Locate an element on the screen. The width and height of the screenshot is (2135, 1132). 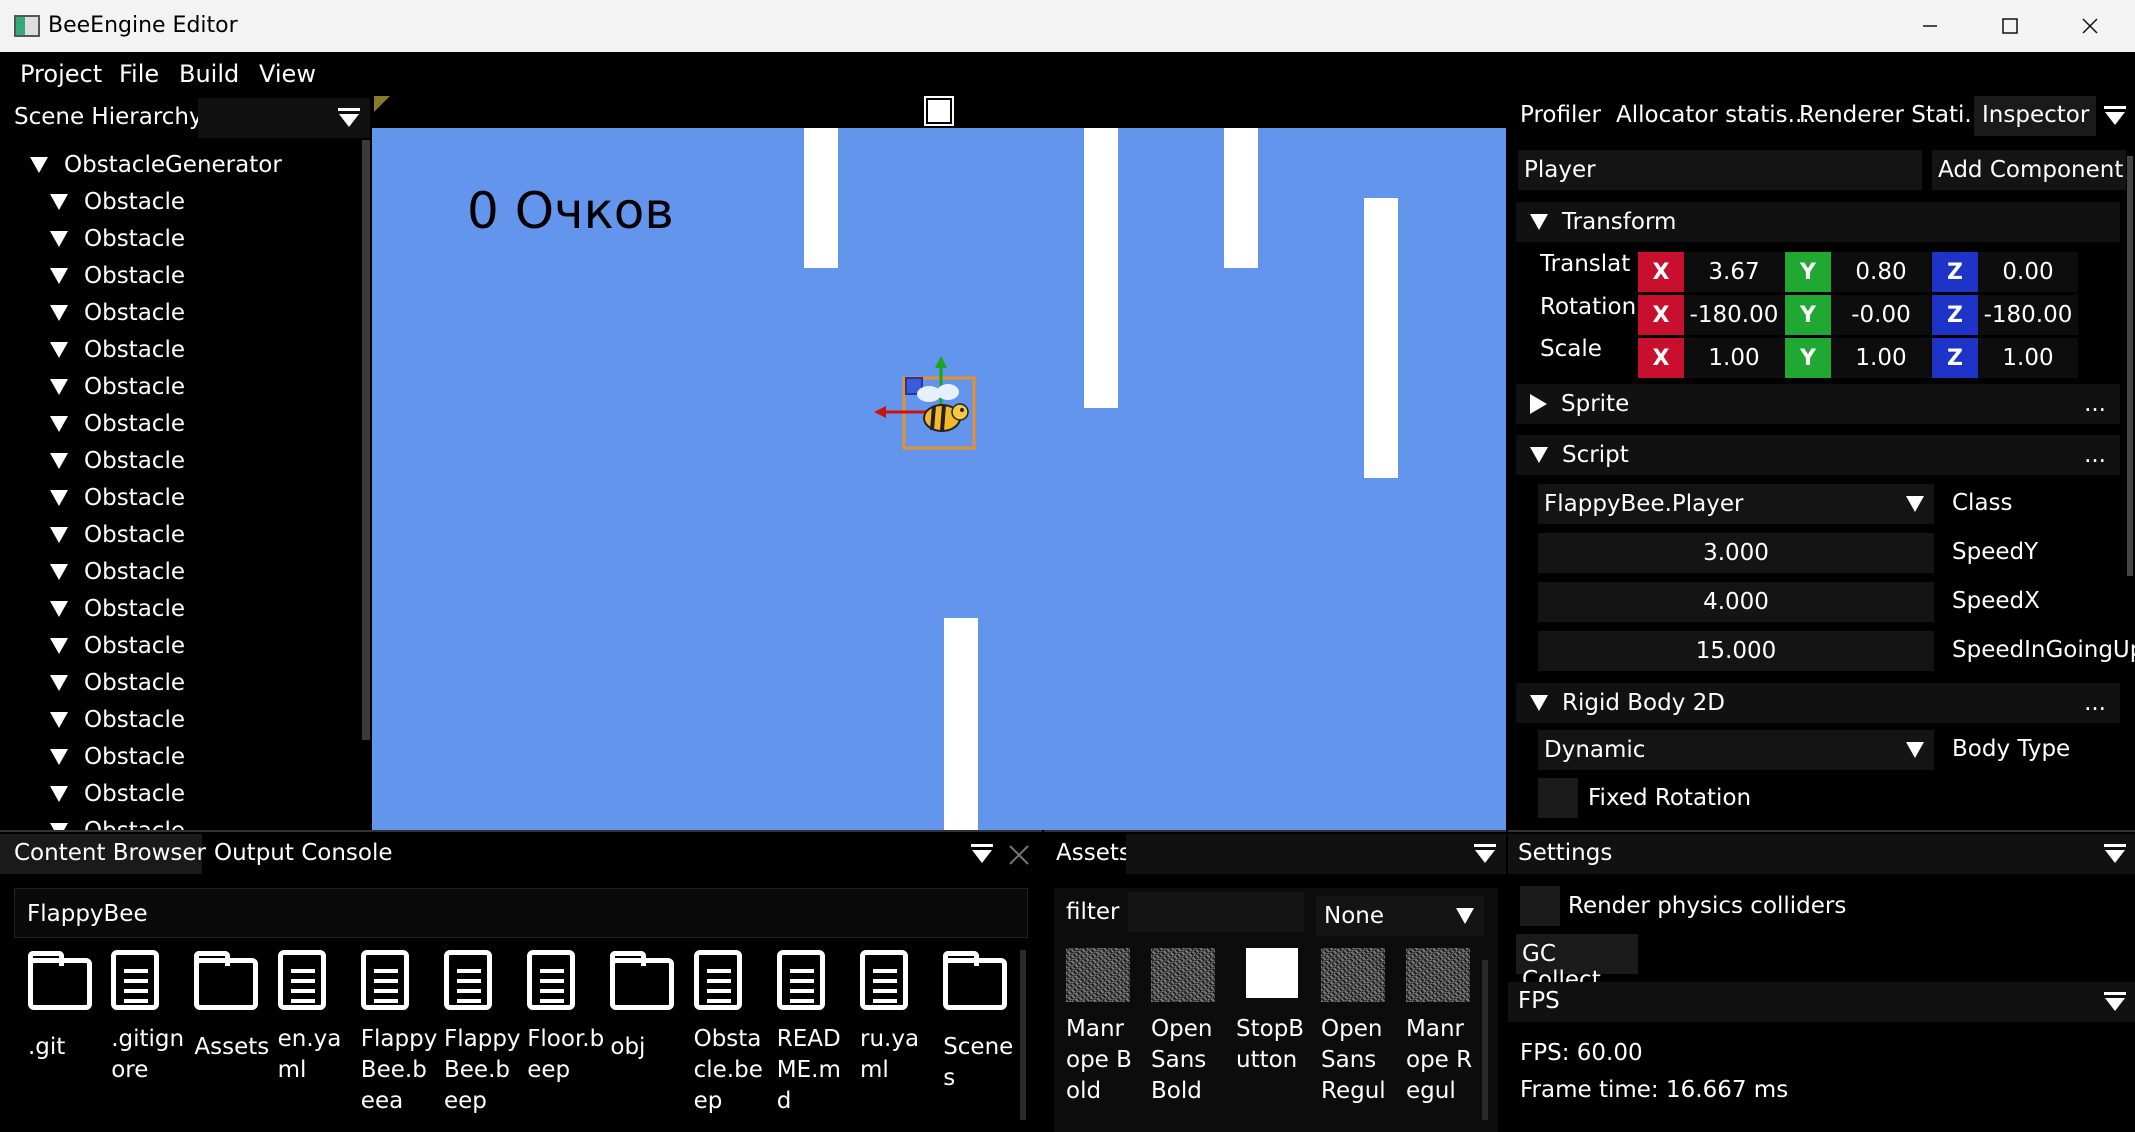
tab-settings: Settings is located at coordinates (1565, 853).